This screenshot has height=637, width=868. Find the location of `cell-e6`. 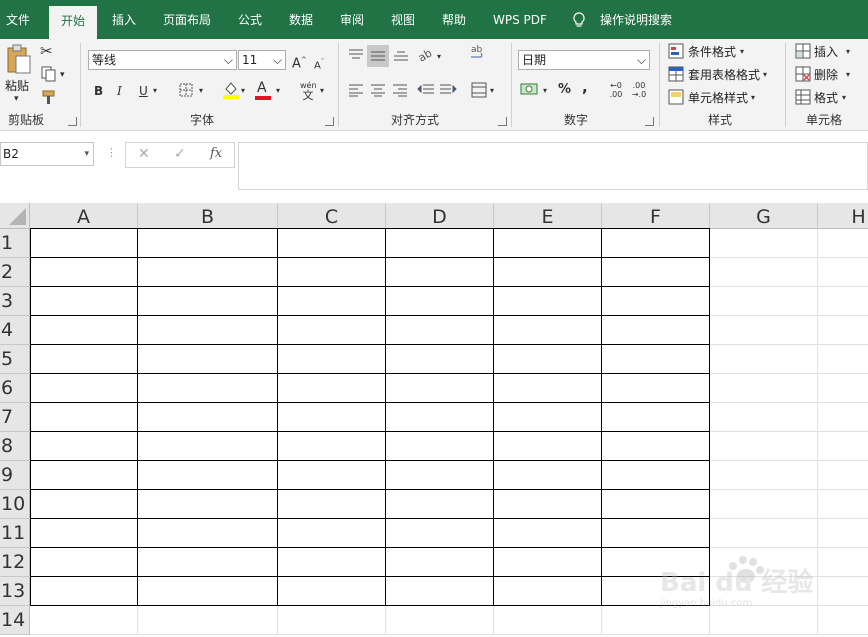

cell-e6 is located at coordinates (548, 388).